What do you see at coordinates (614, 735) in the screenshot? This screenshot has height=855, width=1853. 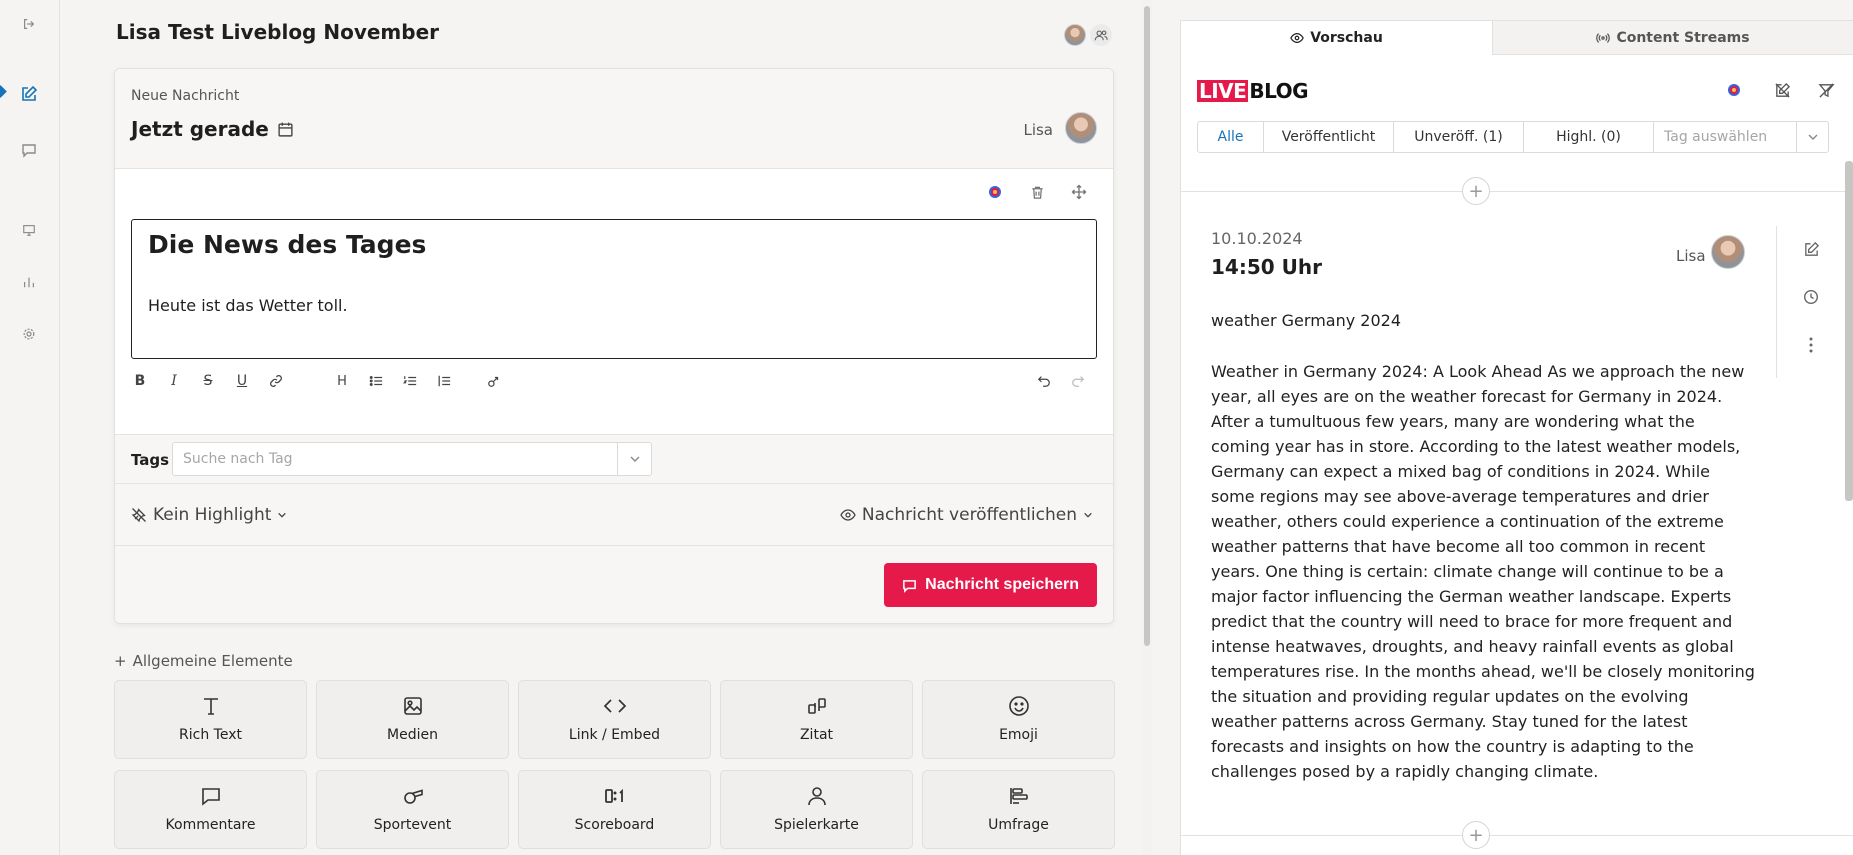 I see `element-label: Link / Embed` at bounding box center [614, 735].